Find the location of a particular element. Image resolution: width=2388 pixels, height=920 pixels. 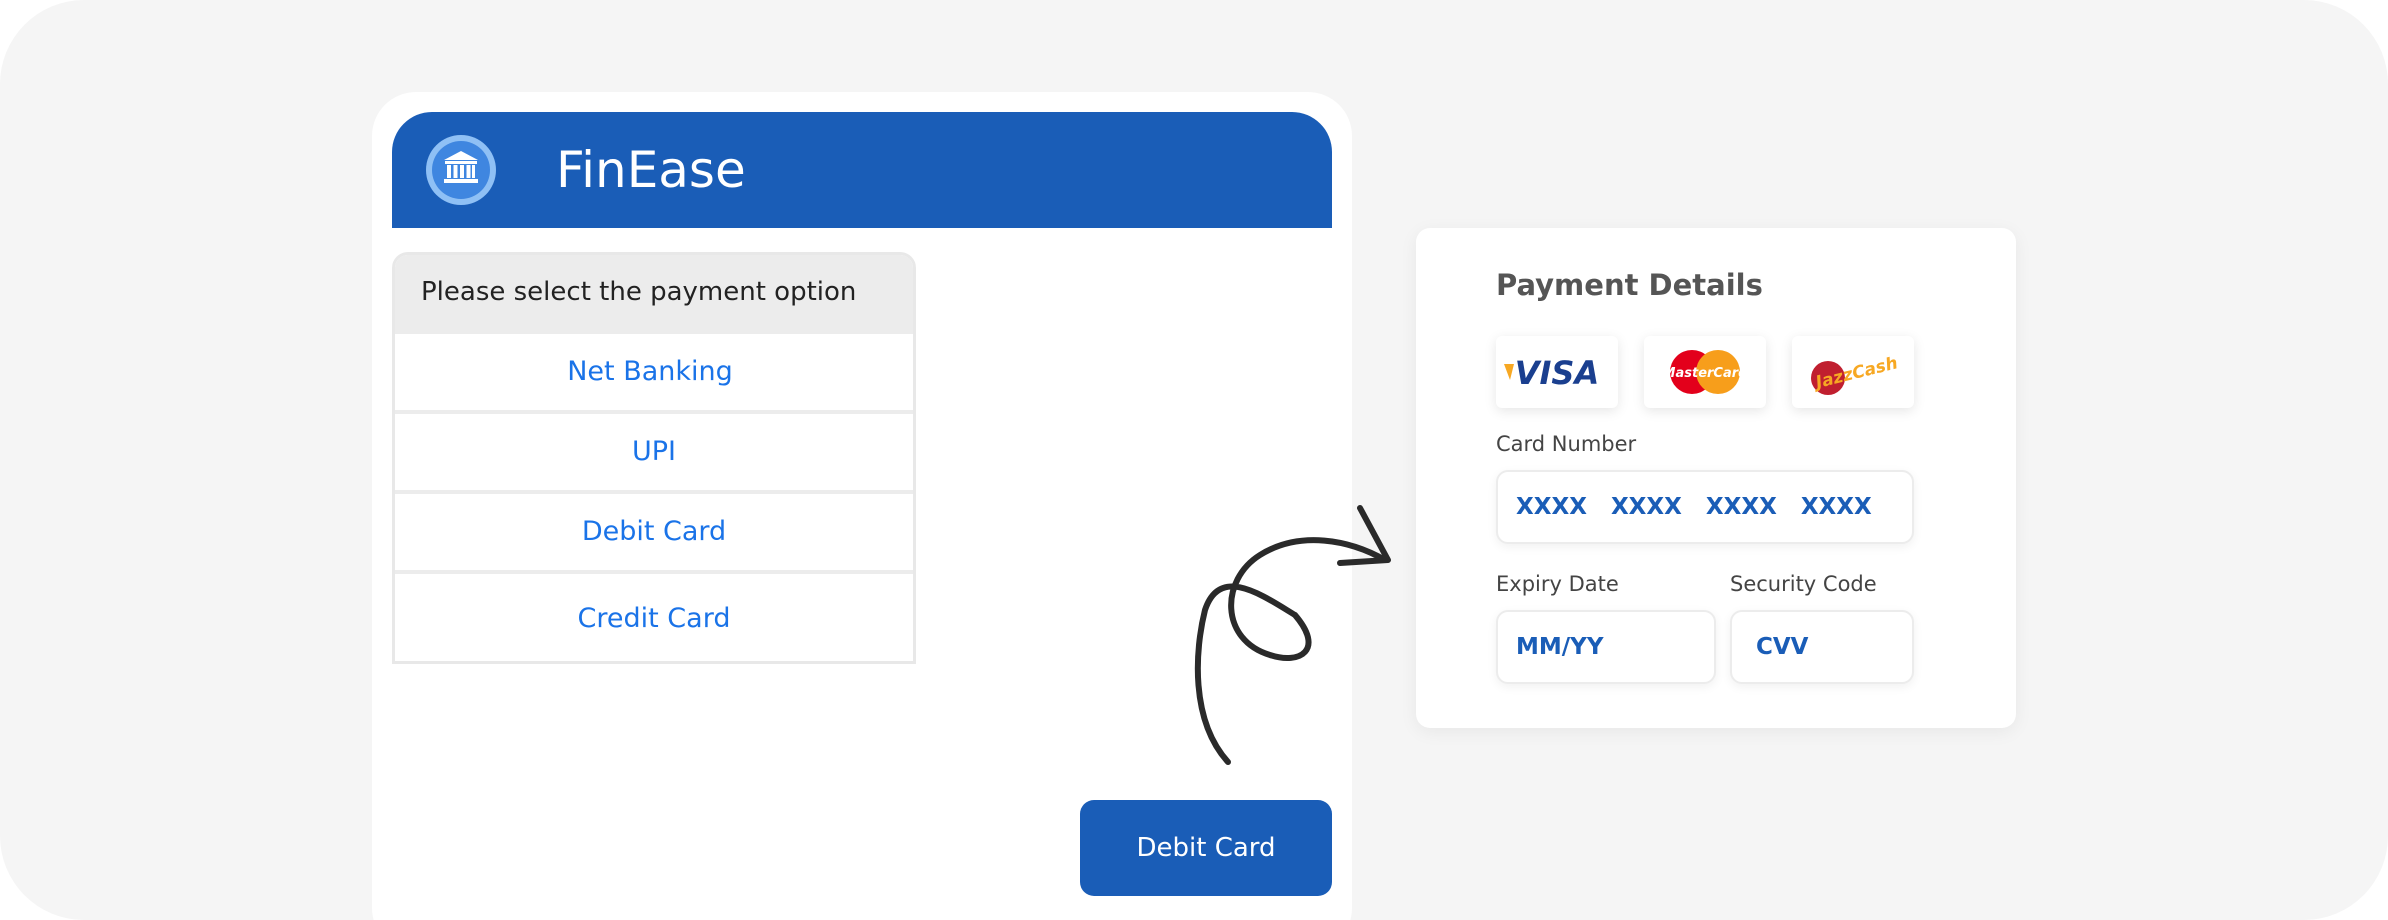

svg-text: MasterCard is located at coordinates (1706, 373).